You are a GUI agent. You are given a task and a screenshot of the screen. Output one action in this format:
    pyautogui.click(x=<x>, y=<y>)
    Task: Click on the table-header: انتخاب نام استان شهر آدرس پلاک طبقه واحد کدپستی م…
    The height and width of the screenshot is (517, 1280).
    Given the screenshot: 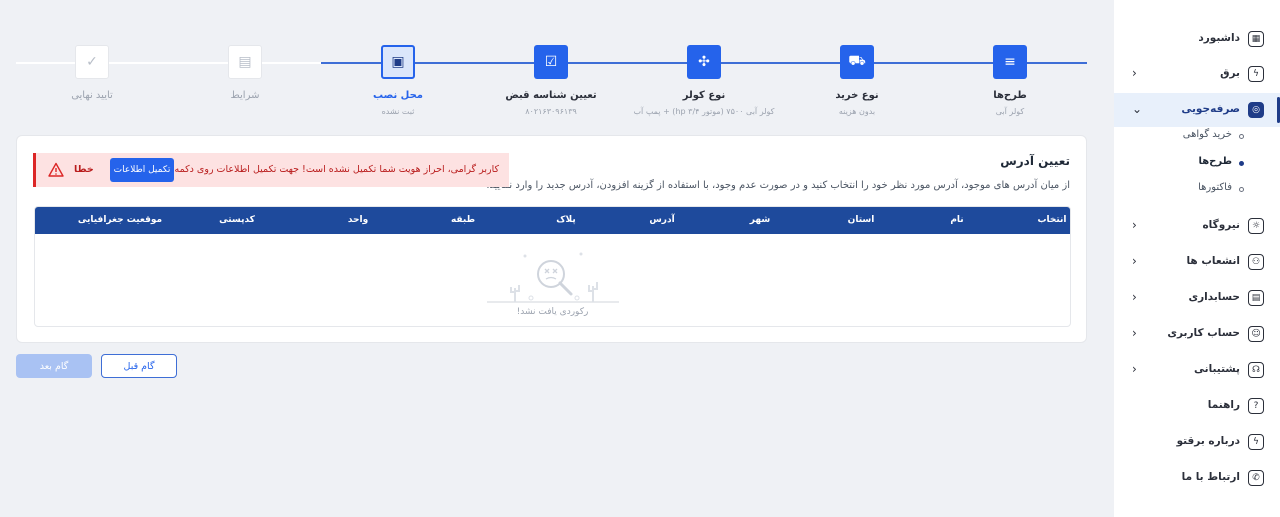 What is the action you would take?
    pyautogui.click(x=552, y=220)
    